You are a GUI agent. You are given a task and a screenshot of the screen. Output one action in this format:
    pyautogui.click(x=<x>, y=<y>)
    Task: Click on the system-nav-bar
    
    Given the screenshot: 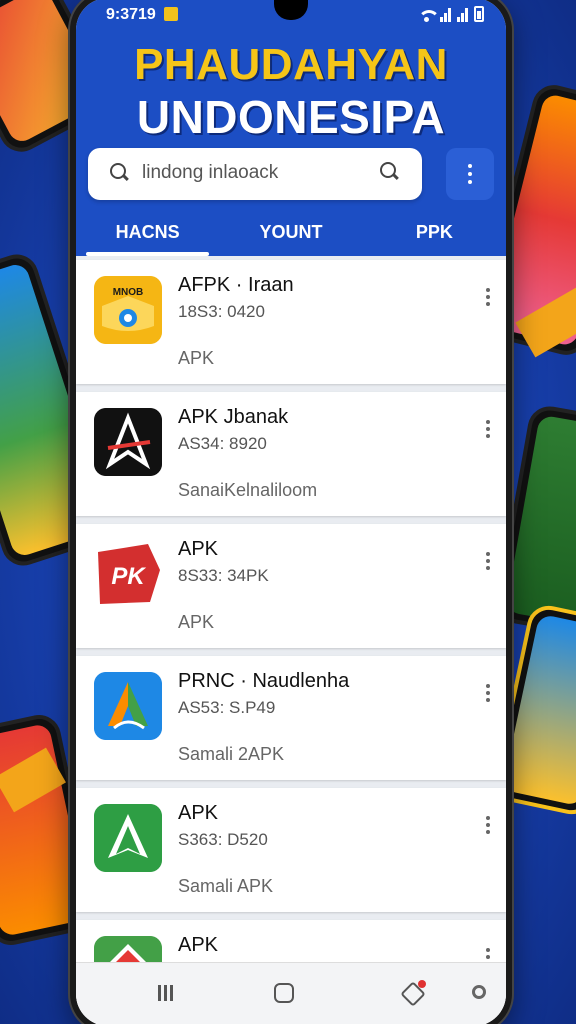 What is the action you would take?
    pyautogui.click(x=291, y=993)
    